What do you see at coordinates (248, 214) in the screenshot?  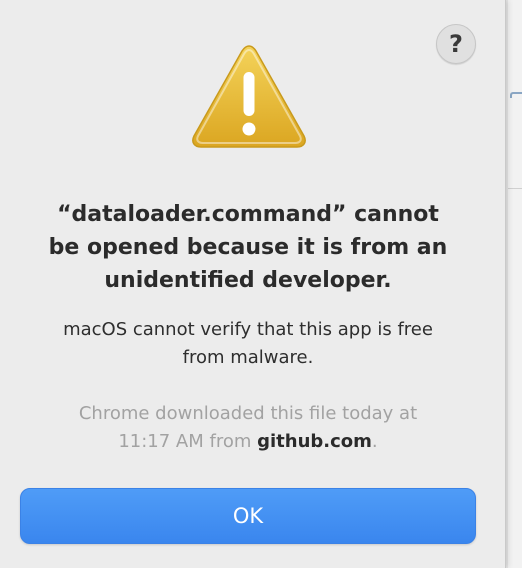 I see `dialog-title-line-1: “dataloader.command” cannot` at bounding box center [248, 214].